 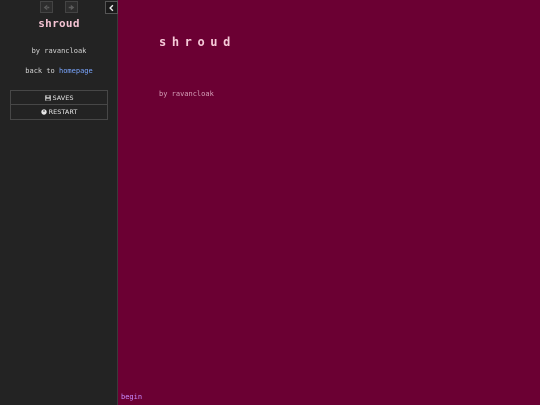 I want to click on arrow-right-icon, so click(x=71, y=7).